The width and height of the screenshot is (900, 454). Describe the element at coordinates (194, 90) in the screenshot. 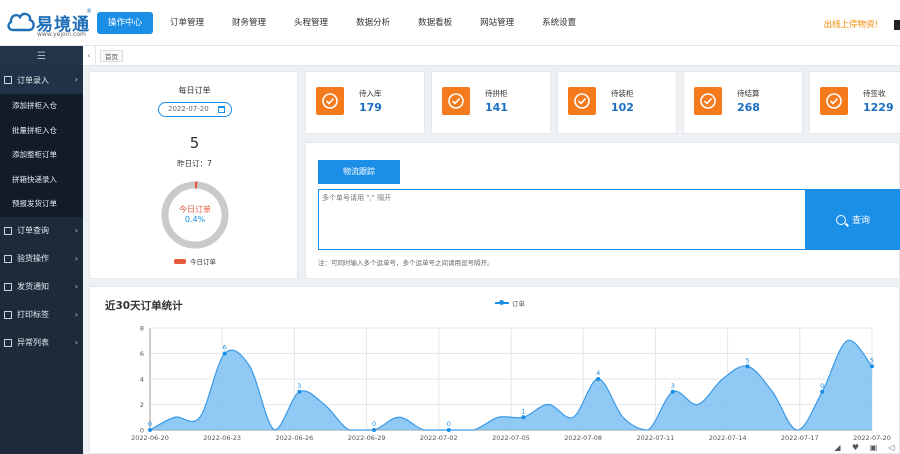

I see `daily-orders-title: 每日订单` at that location.